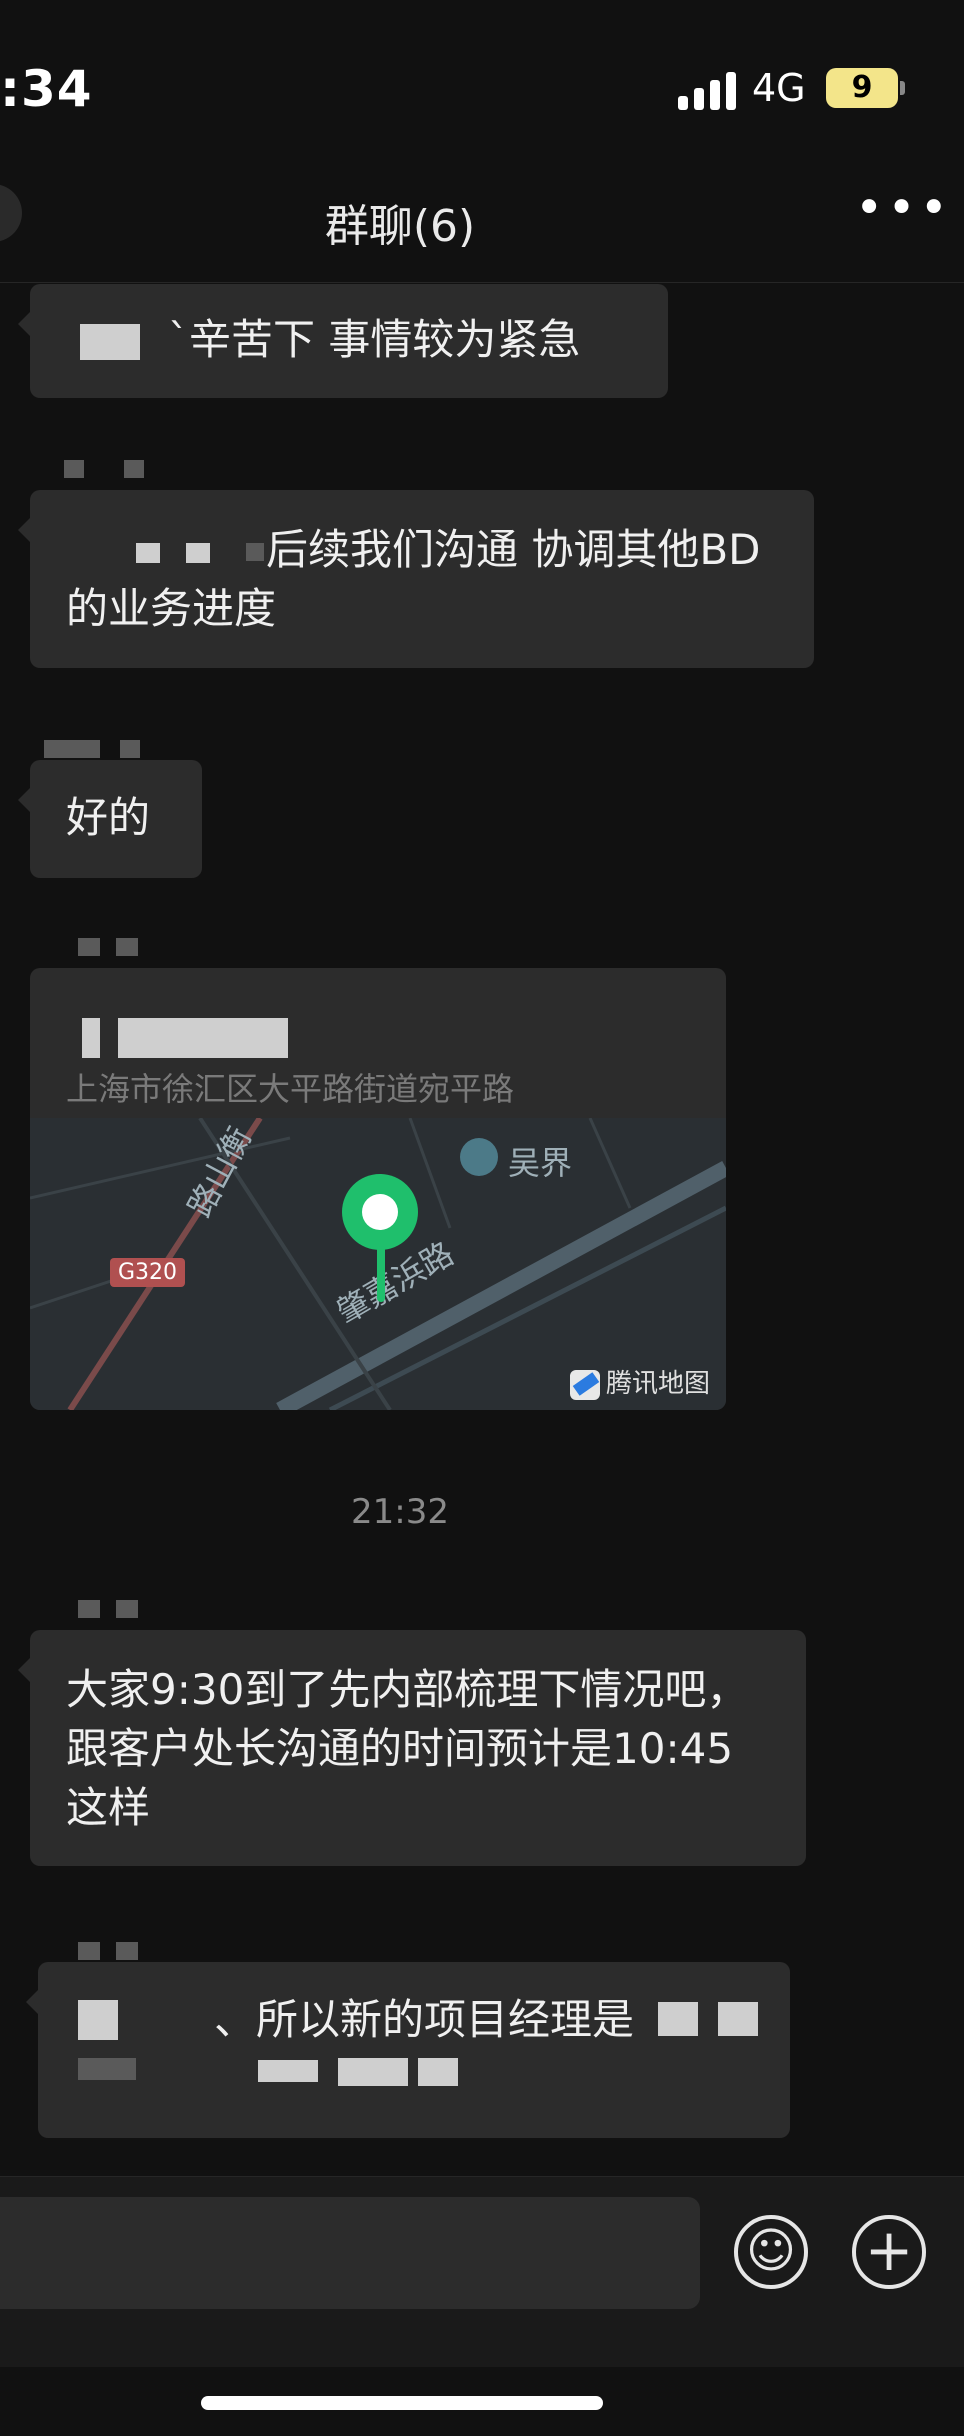  I want to click on map-provider: 腾讯地图, so click(639, 1381).